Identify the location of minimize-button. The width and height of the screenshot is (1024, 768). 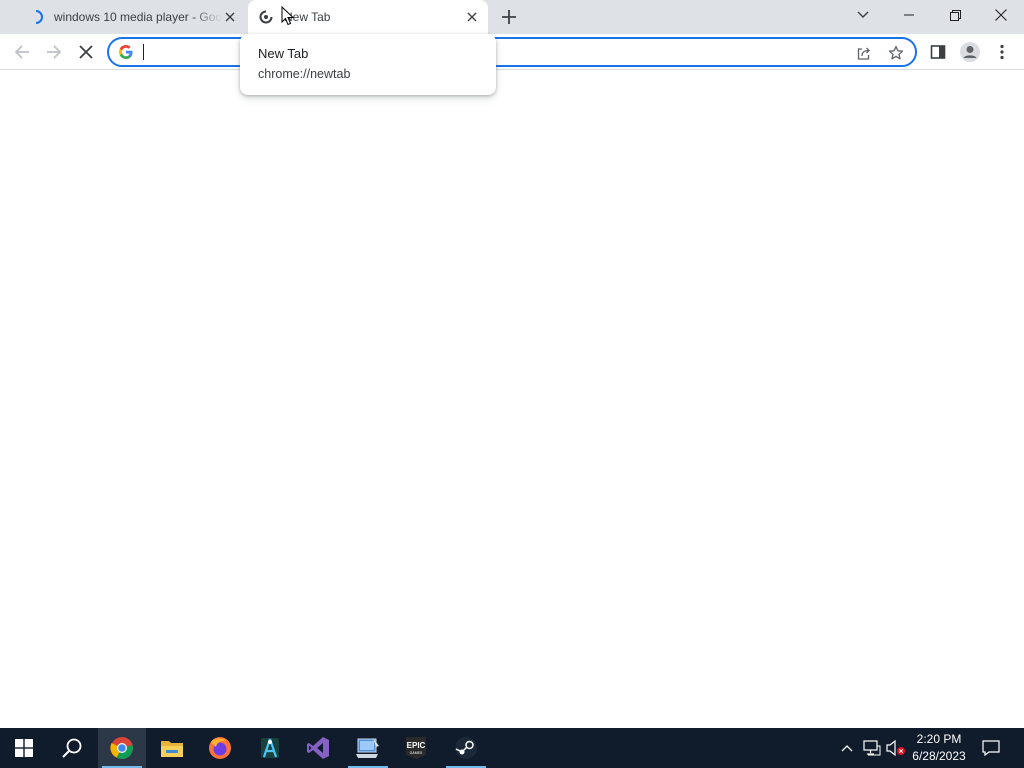
(909, 15).